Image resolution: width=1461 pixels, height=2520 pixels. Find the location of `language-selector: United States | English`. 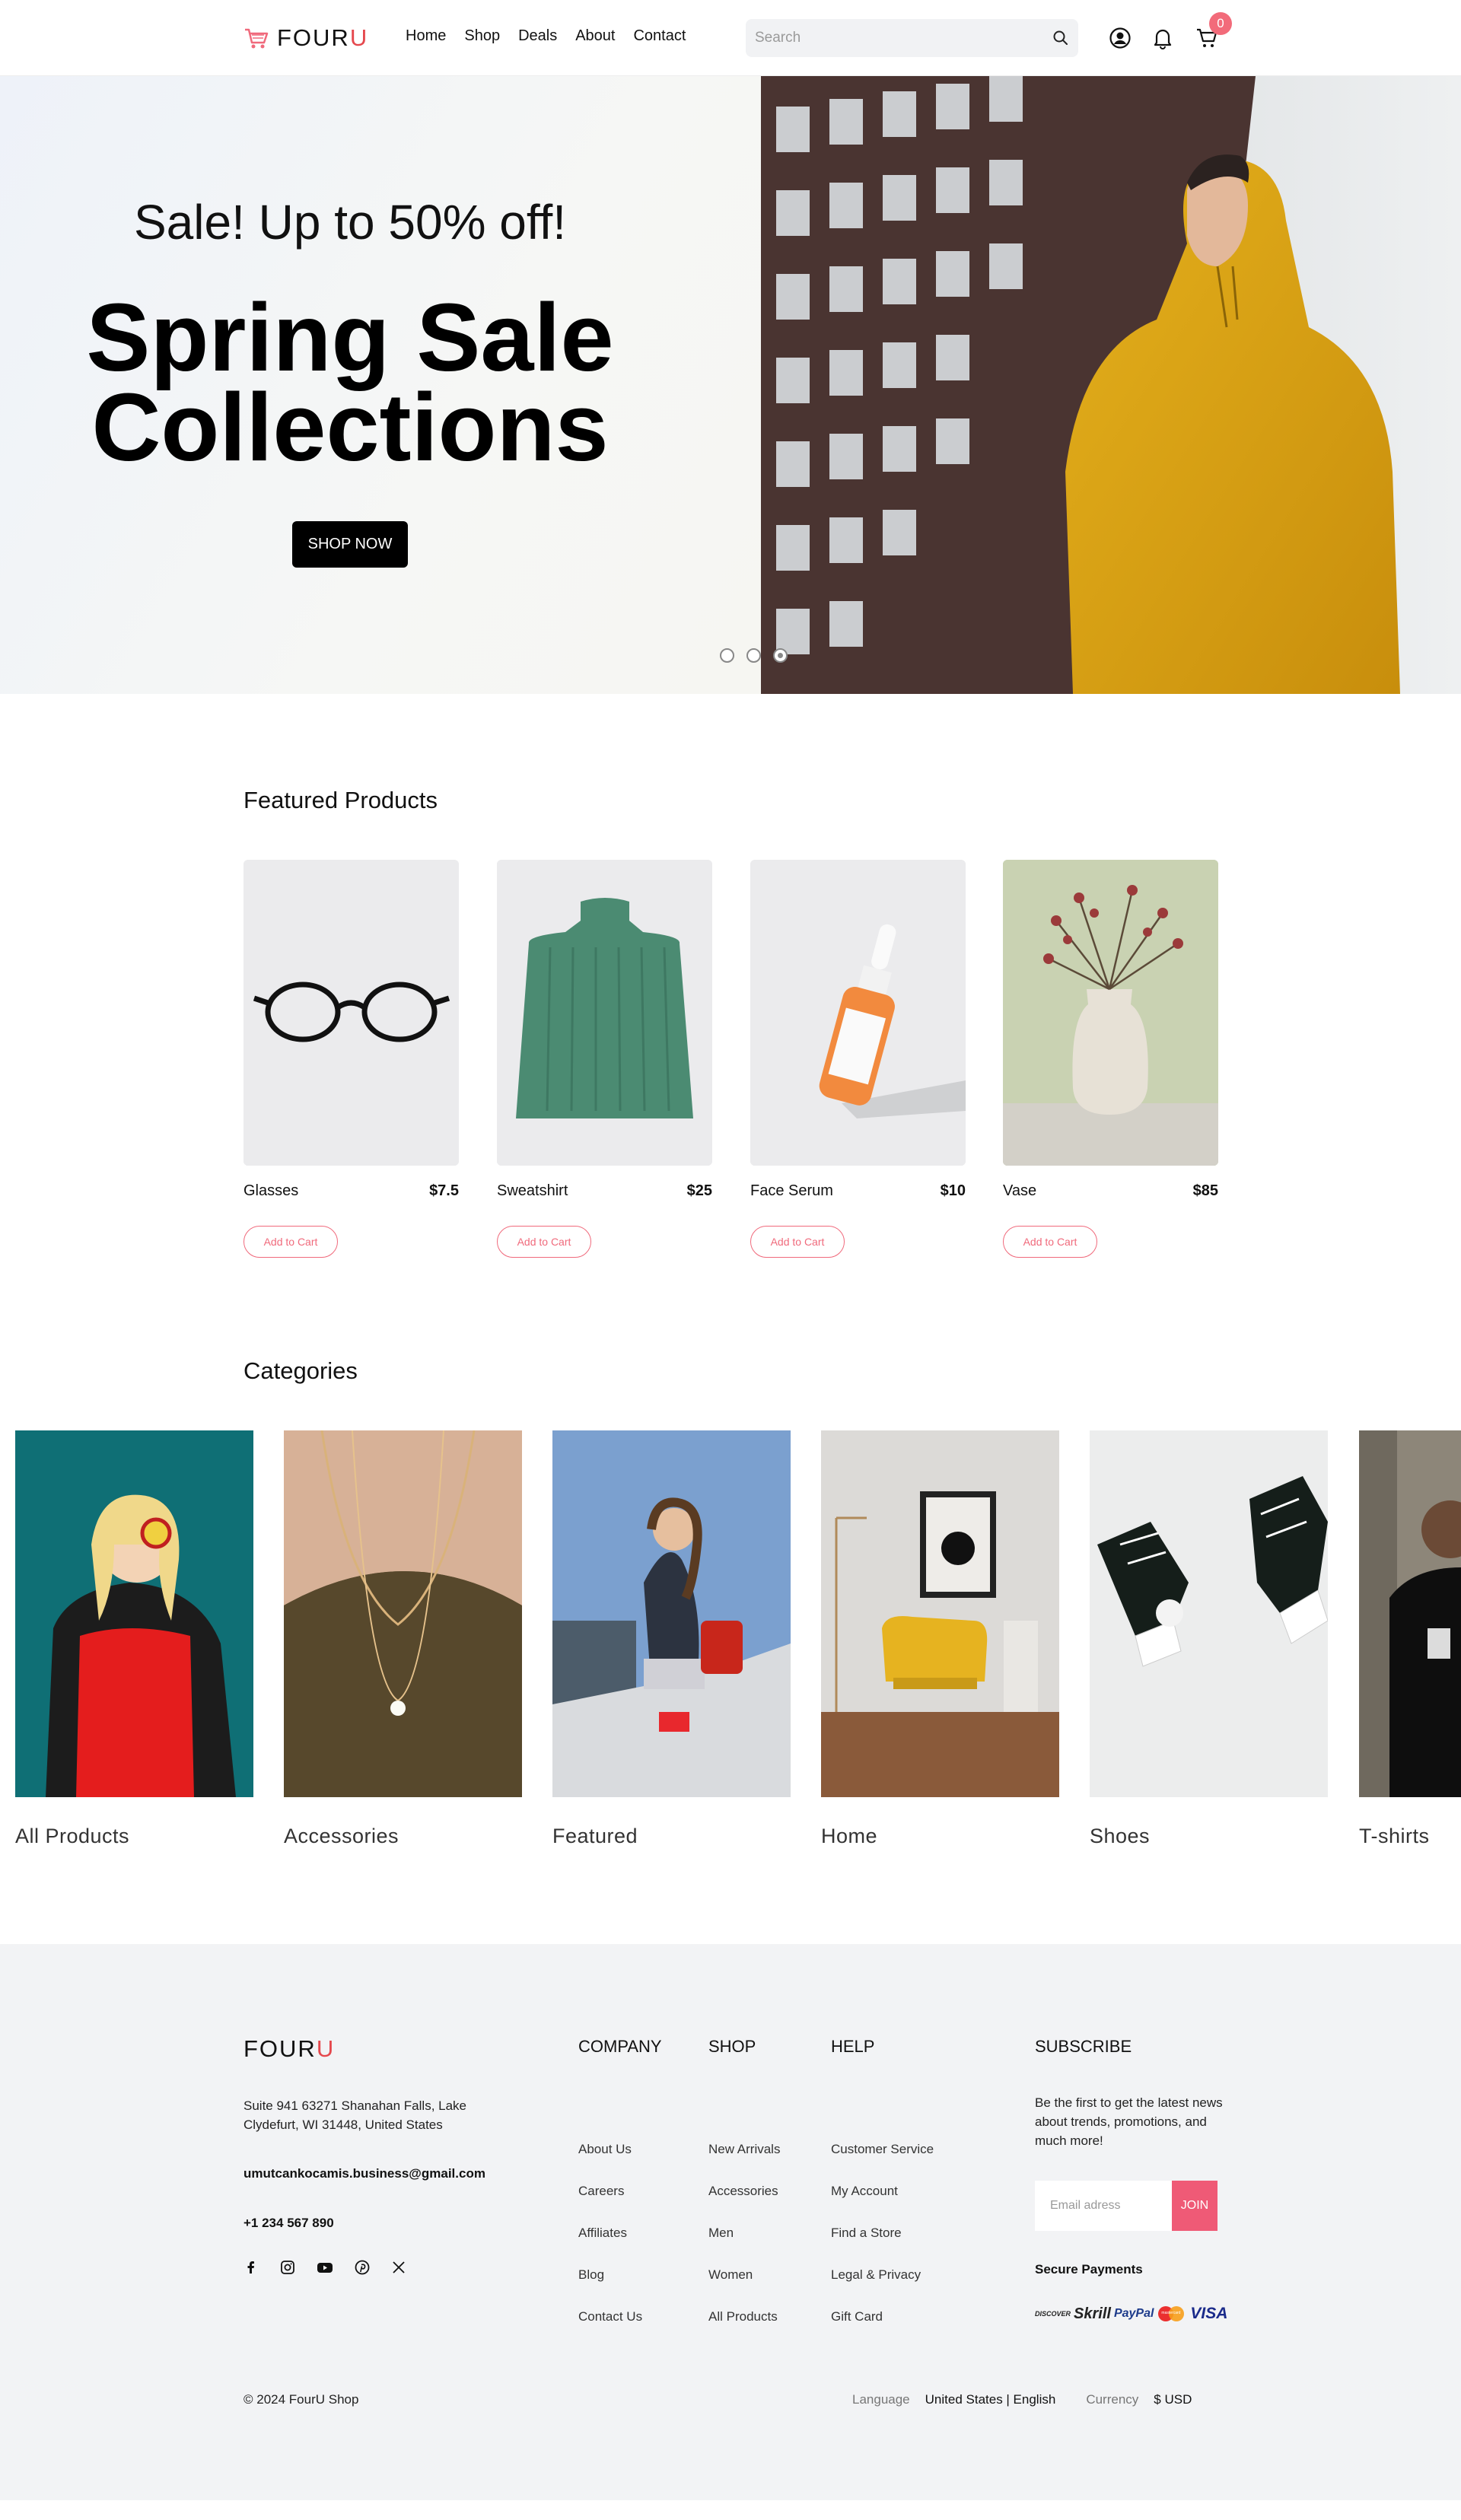

language-selector: United States | English is located at coordinates (991, 2399).